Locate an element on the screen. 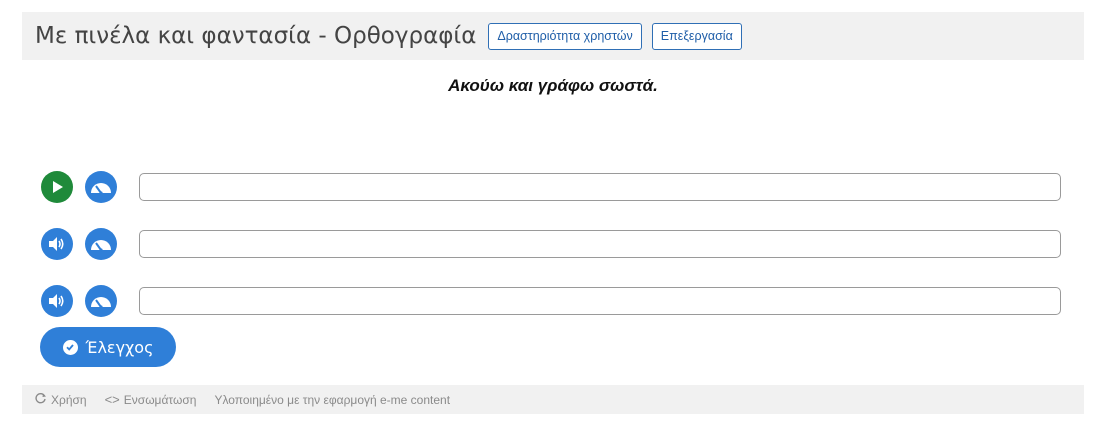 This screenshot has width=1100, height=421. edit-button: Επεξεργασία is located at coordinates (696, 36).